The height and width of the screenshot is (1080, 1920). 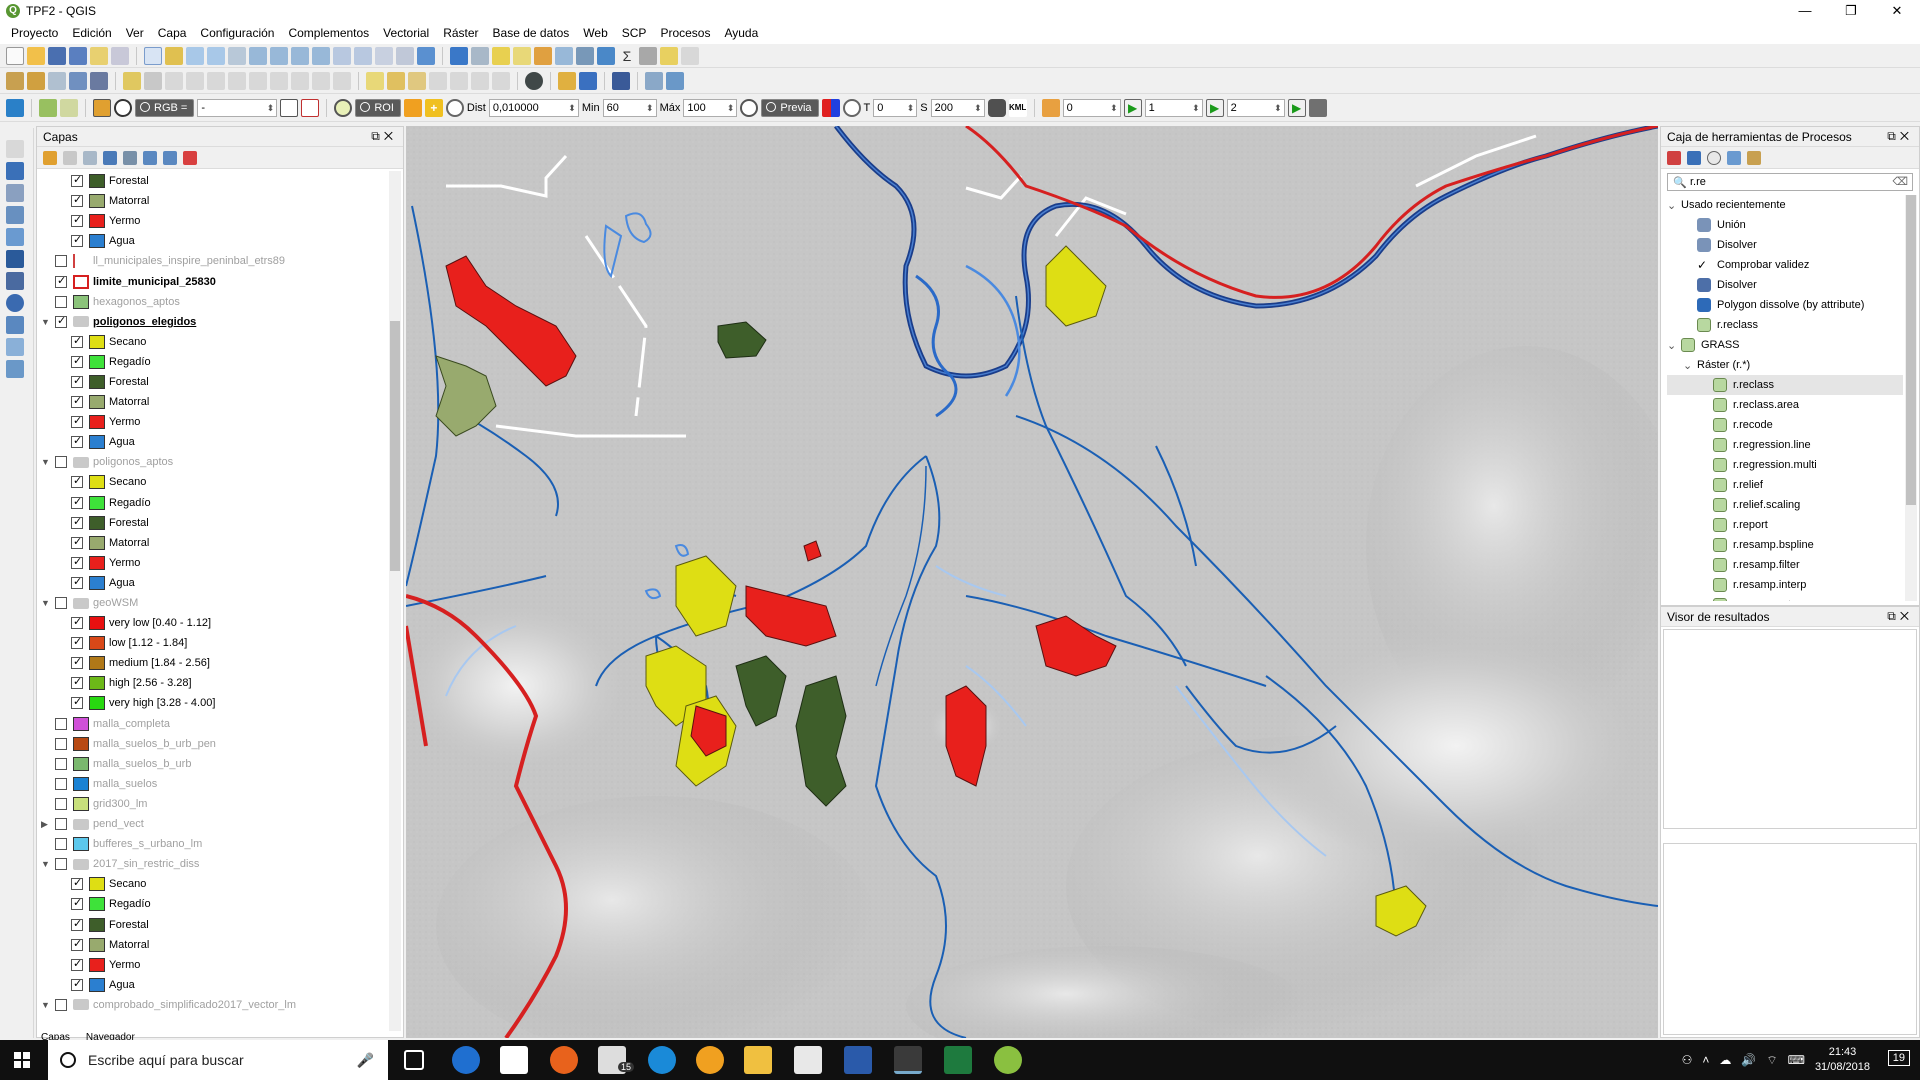 What do you see at coordinates (1900, 182) in the screenshot?
I see `clear-search-icon: ⌫` at bounding box center [1900, 182].